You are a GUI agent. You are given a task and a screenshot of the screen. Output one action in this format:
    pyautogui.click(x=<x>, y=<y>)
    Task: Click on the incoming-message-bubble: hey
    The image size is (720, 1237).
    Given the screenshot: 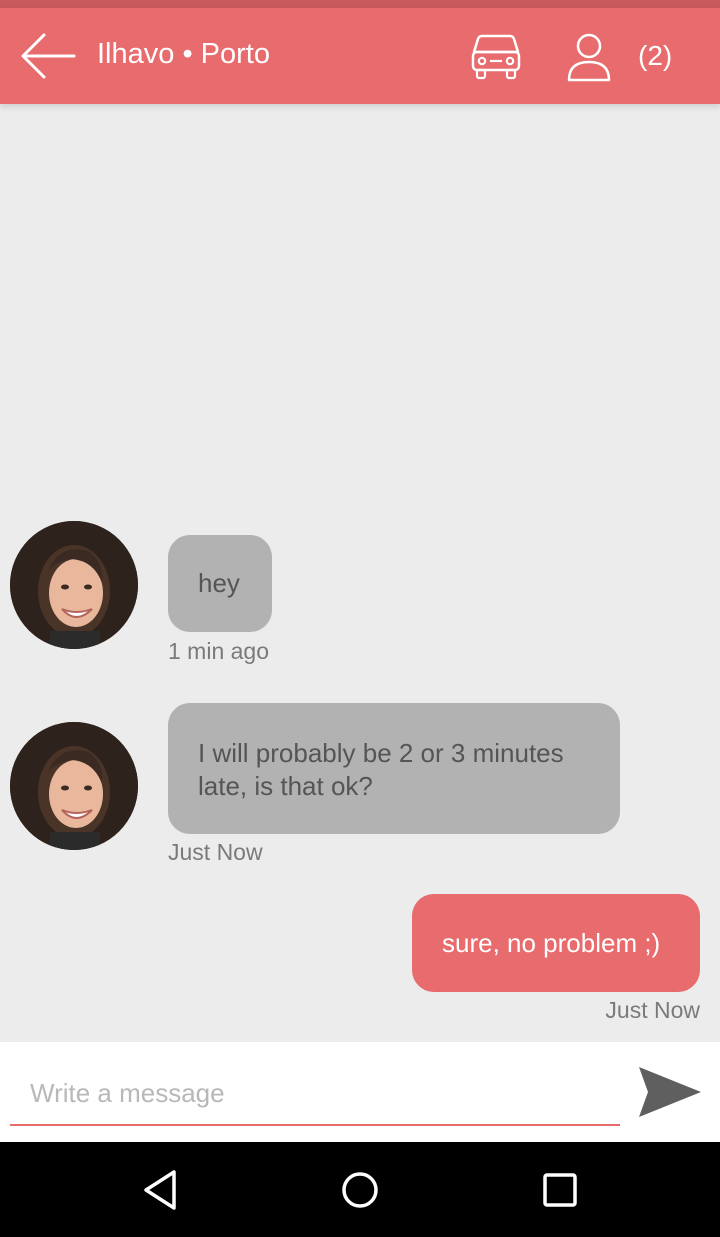 What is the action you would take?
    pyautogui.click(x=220, y=583)
    